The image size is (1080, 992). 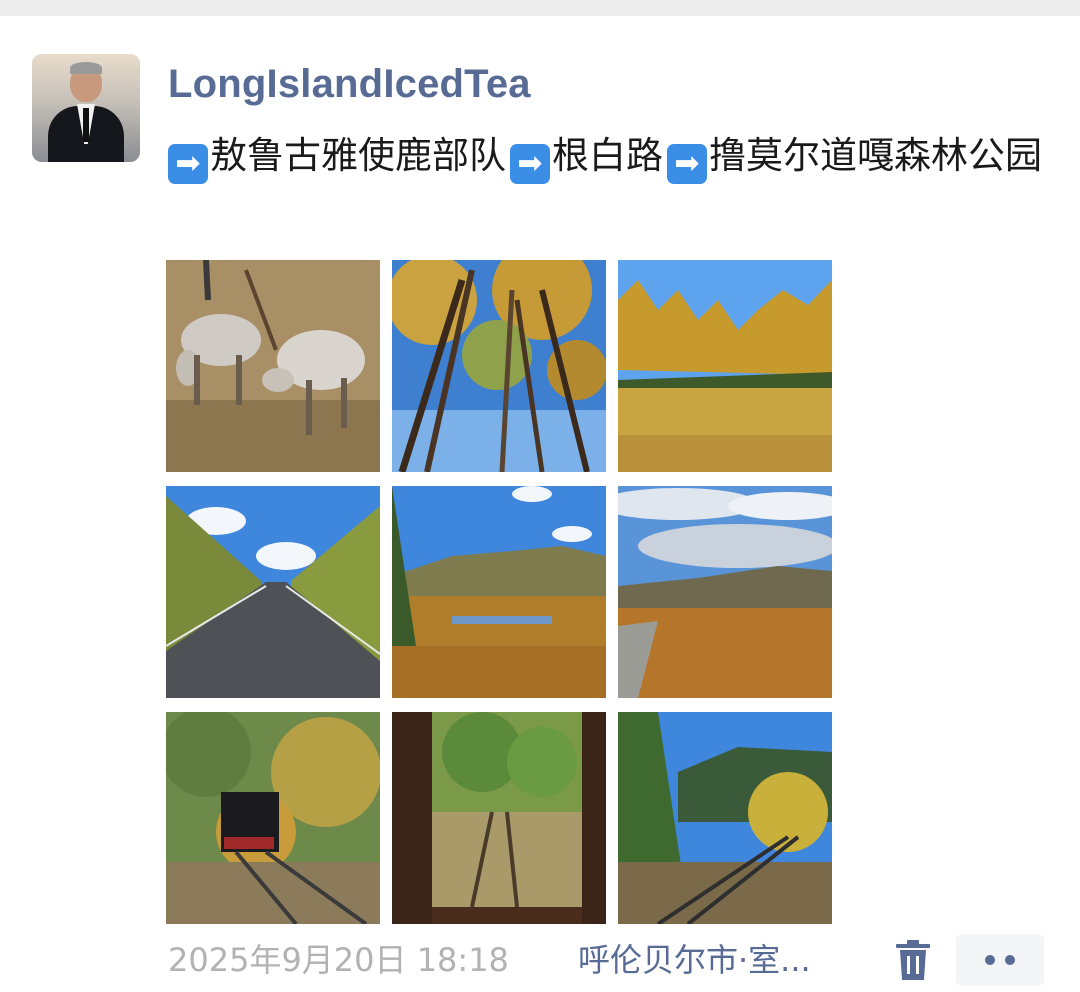 I want to click on more-dots-icon, so click(x=990, y=960).